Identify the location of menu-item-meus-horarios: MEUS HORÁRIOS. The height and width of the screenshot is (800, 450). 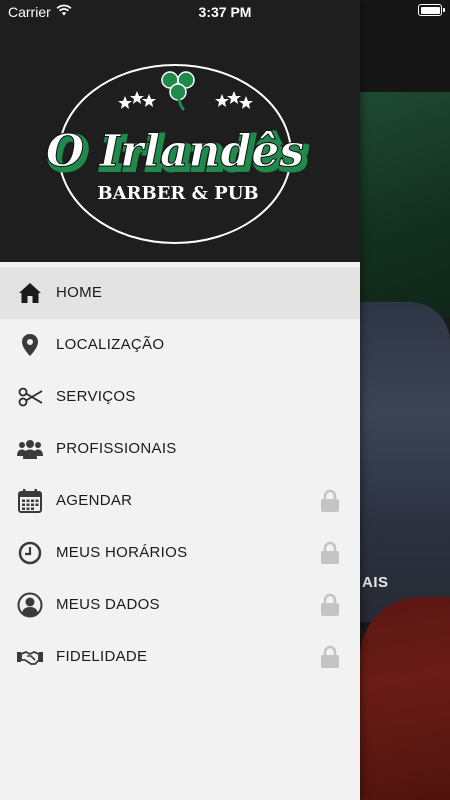
(180, 553).